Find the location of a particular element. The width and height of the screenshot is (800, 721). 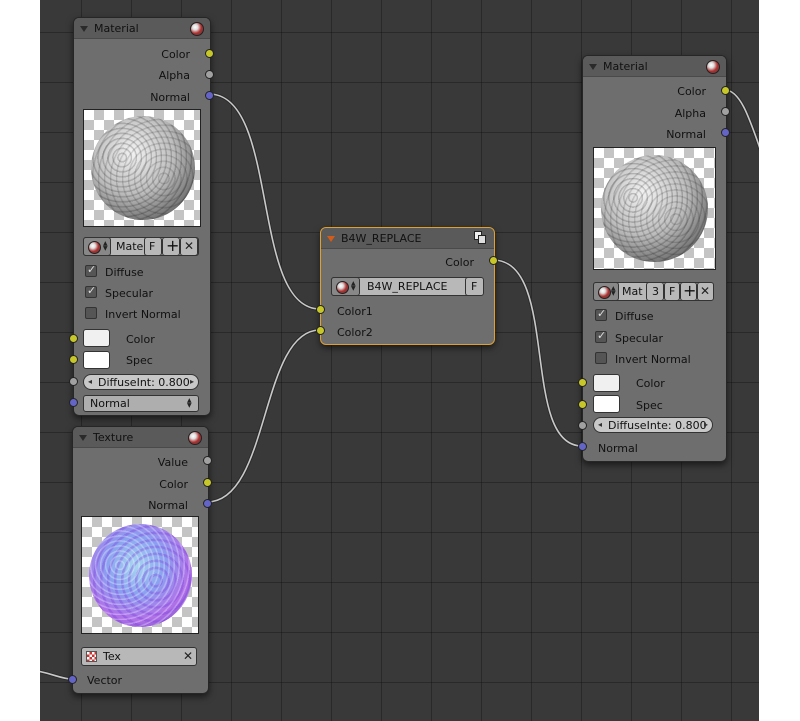

browse-group-button: ▲ ▼ is located at coordinates (345, 286).